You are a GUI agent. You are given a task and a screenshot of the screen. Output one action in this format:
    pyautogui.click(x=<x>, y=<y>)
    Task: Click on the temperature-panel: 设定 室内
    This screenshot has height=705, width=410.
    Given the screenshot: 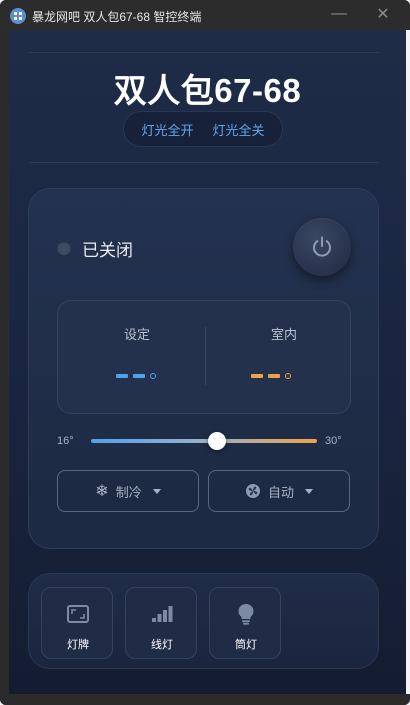 What is the action you would take?
    pyautogui.click(x=204, y=357)
    